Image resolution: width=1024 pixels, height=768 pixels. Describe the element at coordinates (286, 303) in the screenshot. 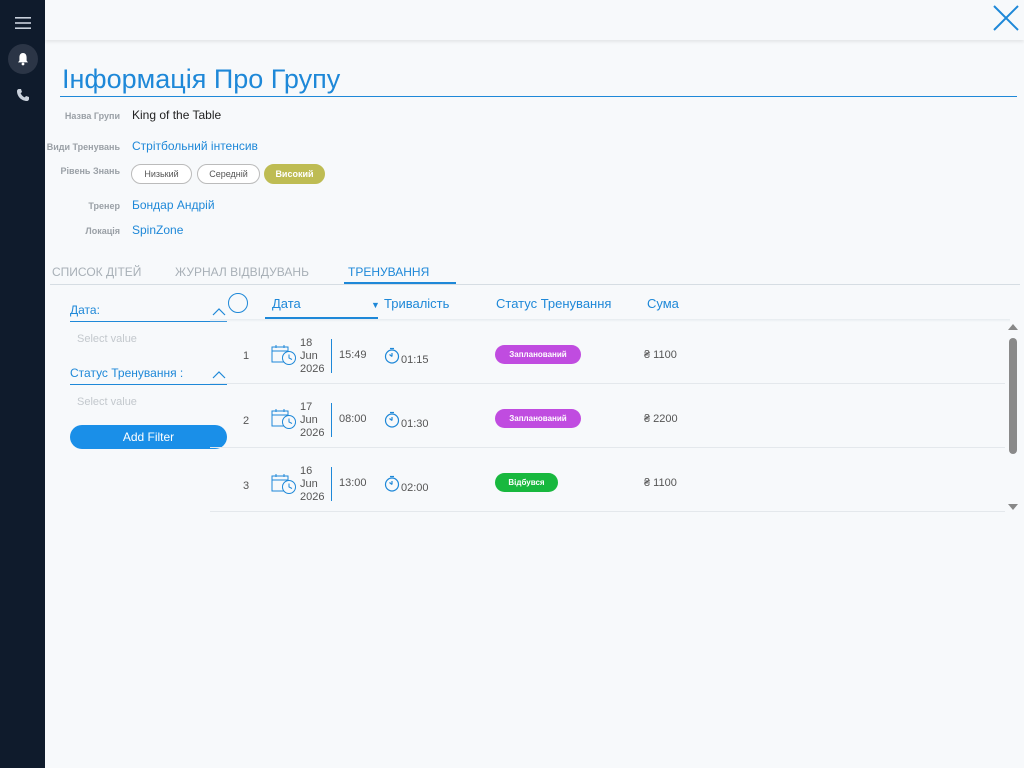

I see `column-date: Дата` at that location.